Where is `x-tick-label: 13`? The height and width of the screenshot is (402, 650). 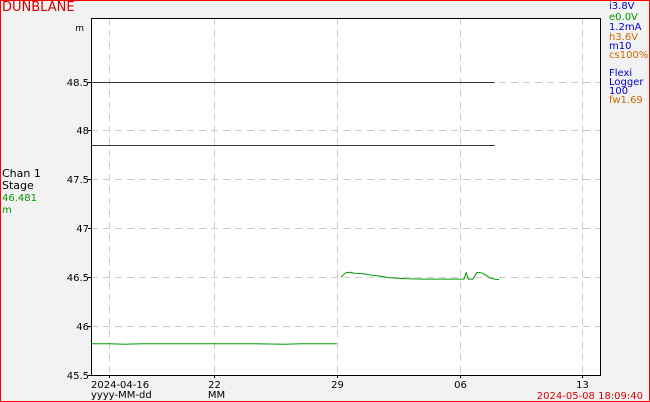 x-tick-label: 13 is located at coordinates (582, 385).